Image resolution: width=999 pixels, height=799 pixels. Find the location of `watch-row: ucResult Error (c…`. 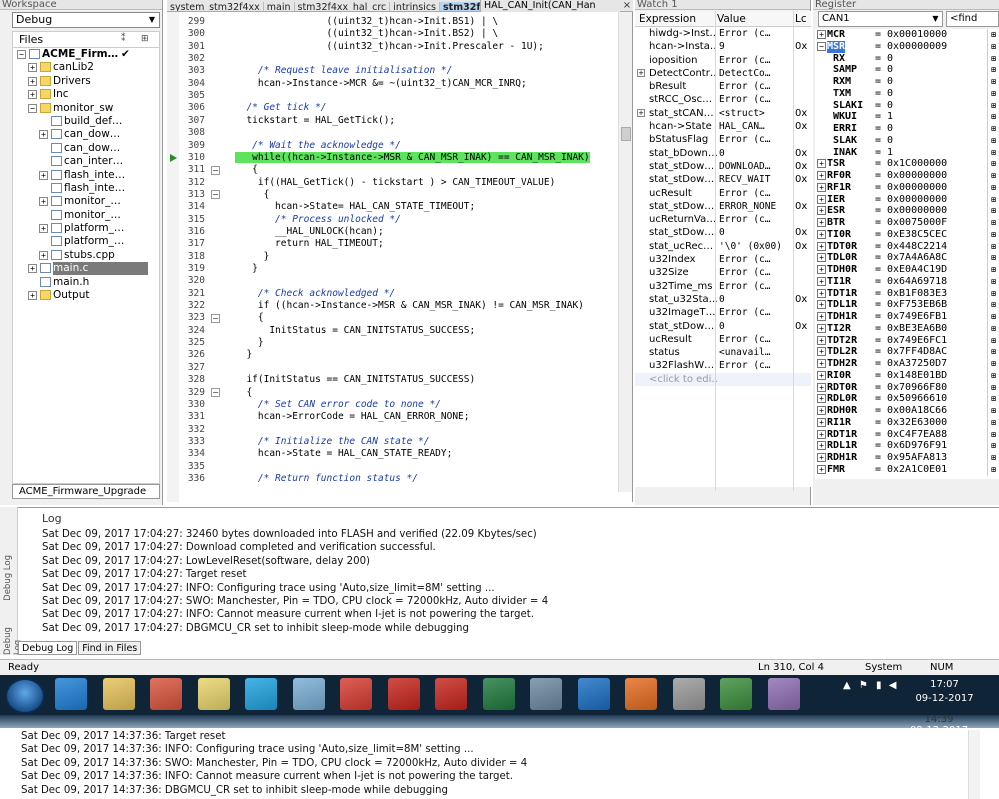

watch-row: ucResult Error (c… is located at coordinates (723, 339).